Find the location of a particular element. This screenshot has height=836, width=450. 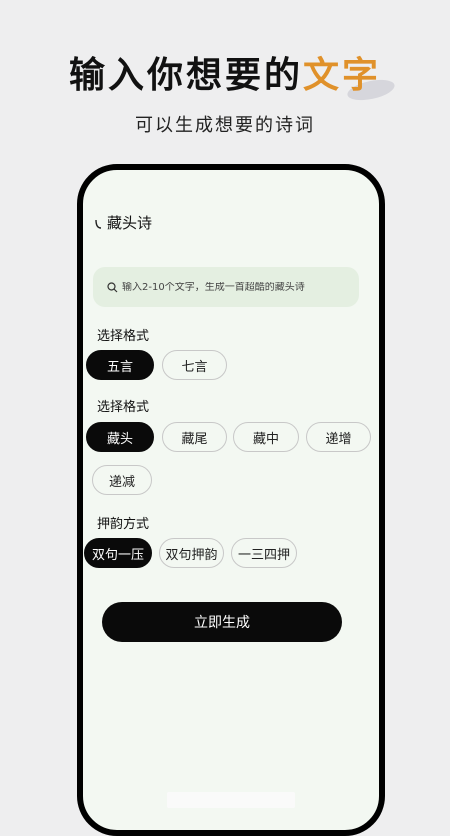

chip-wuyan: 五言 is located at coordinates (120, 365).